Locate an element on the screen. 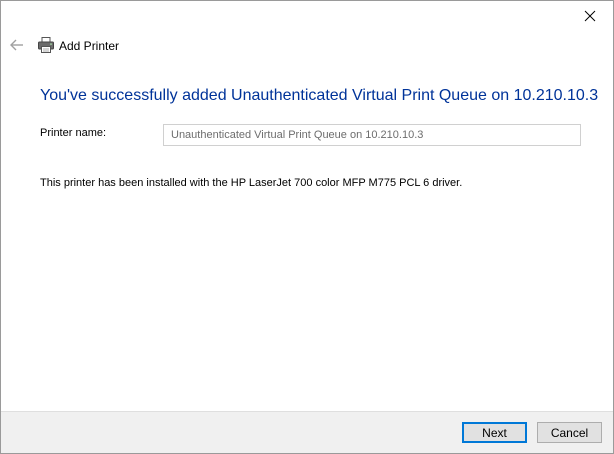 The image size is (614, 454). back-arrow-icon is located at coordinates (16, 45).